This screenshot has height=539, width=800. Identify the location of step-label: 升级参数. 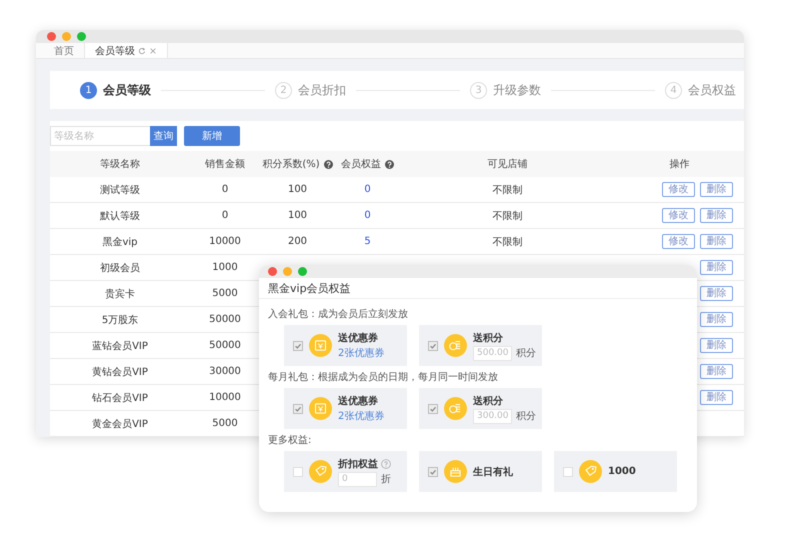
(517, 90).